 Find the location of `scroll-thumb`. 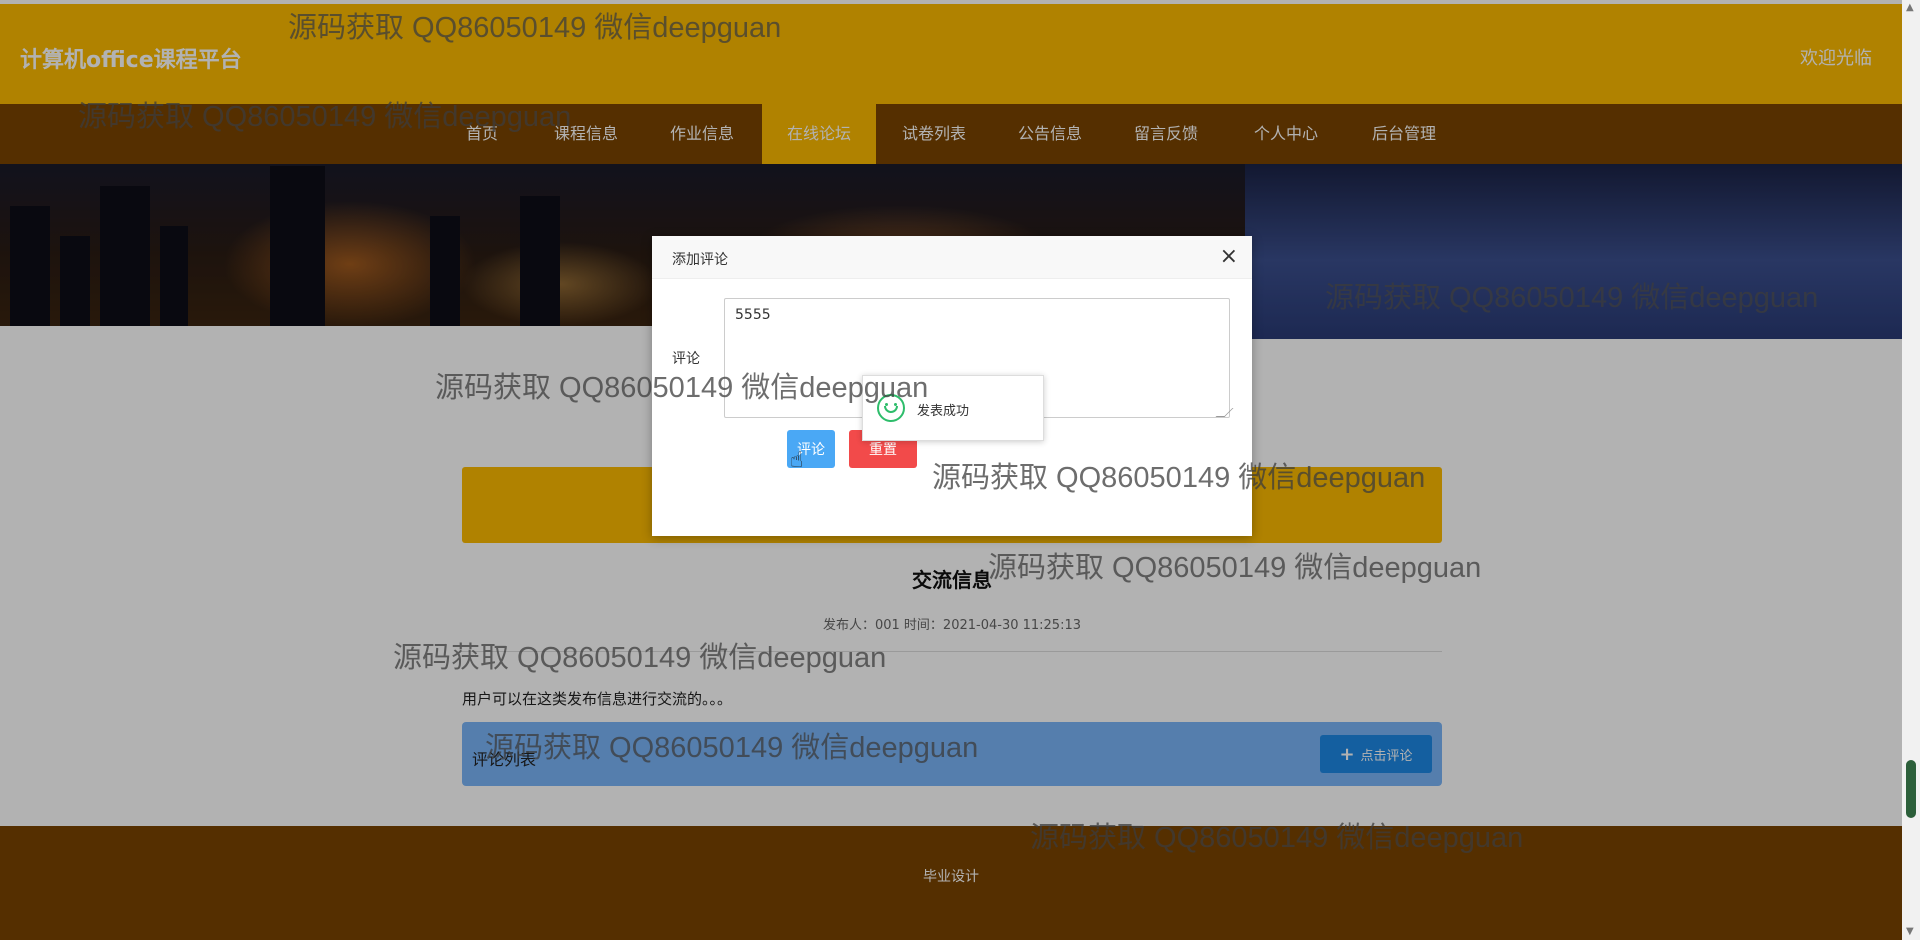

scroll-thumb is located at coordinates (1911, 789).